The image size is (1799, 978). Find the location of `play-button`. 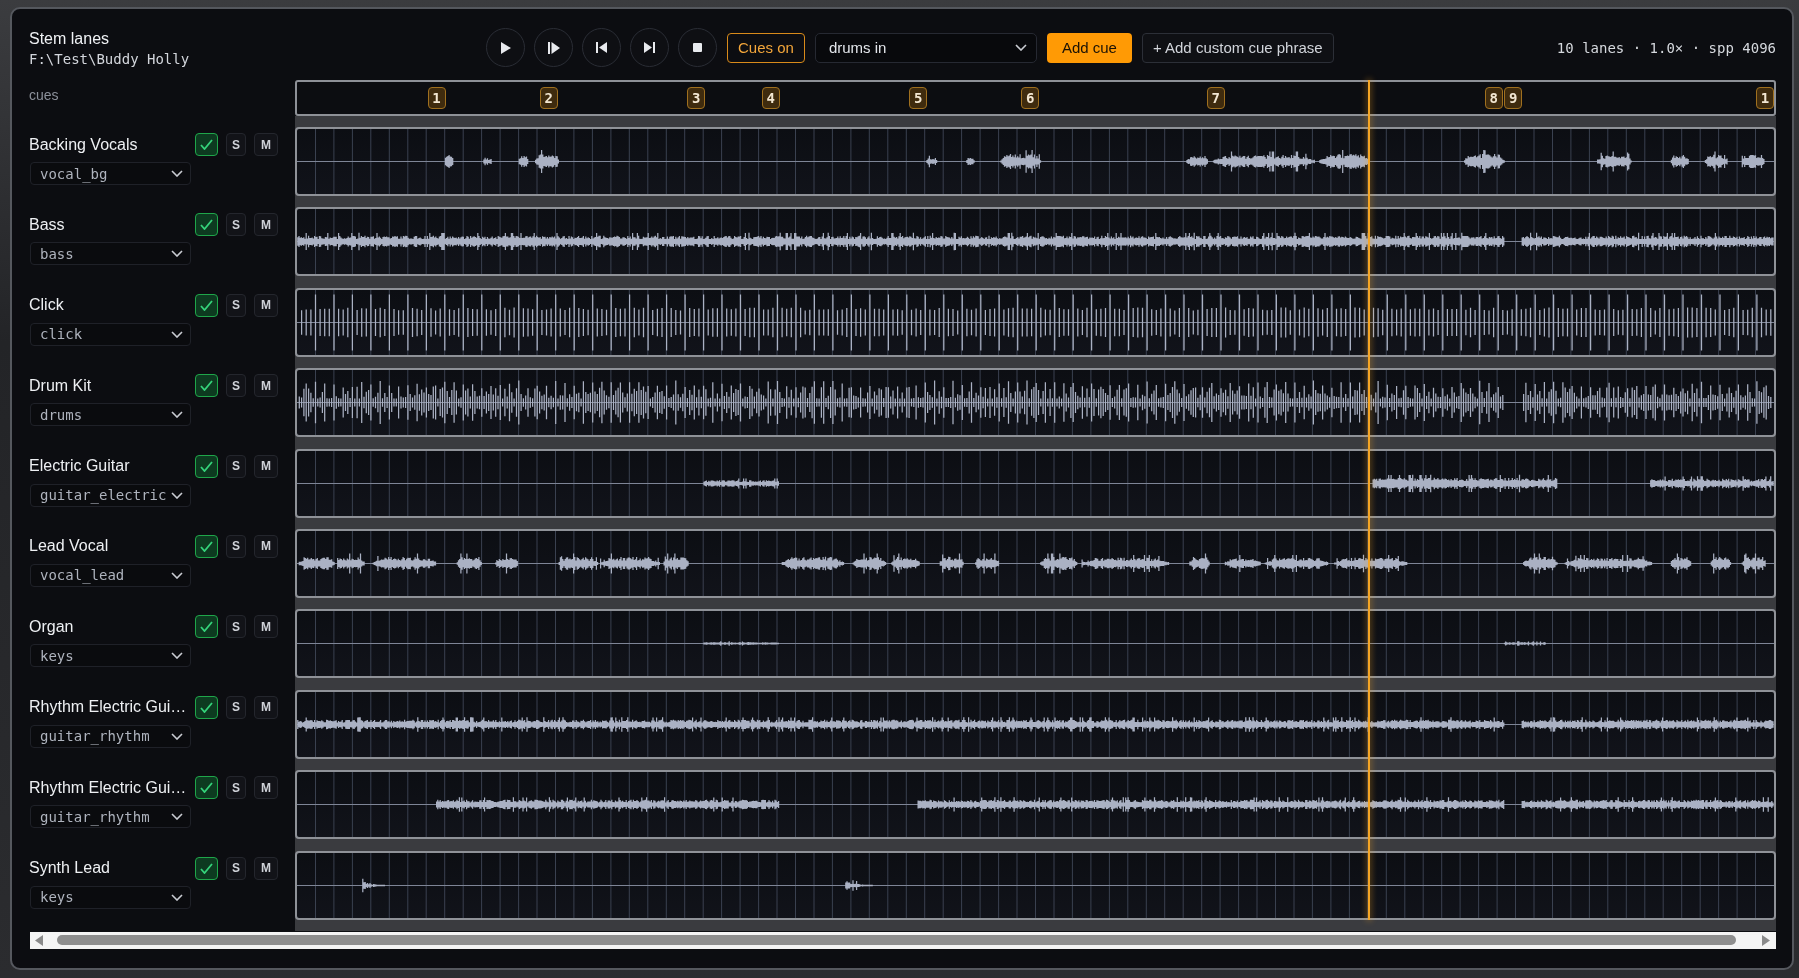

play-button is located at coordinates (505, 47).